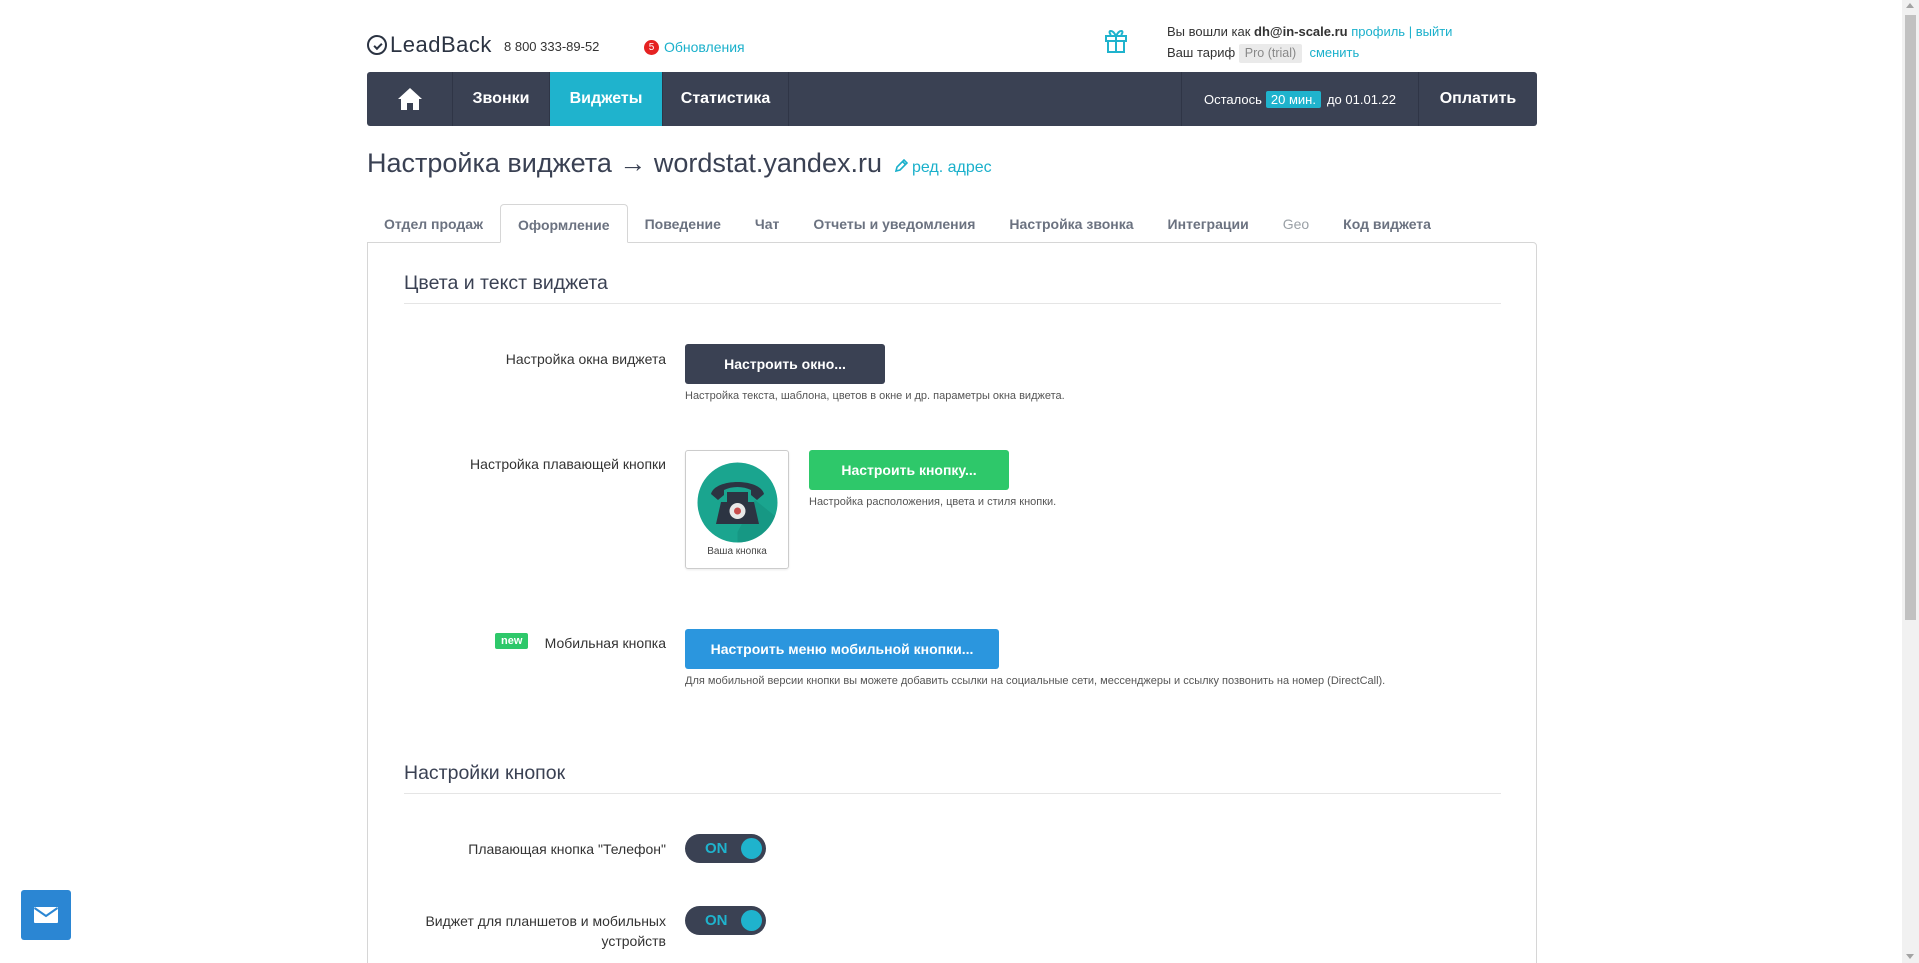  I want to click on nav-widgets: Виджеты, so click(606, 99).